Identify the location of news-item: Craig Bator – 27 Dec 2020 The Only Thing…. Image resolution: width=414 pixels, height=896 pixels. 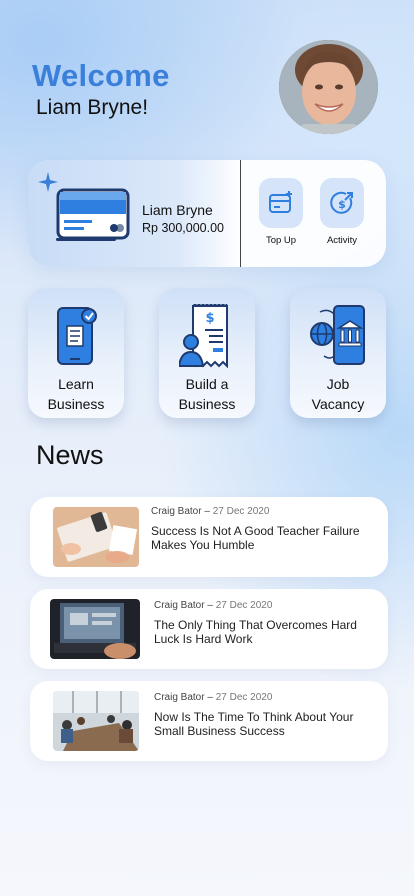
(209, 629).